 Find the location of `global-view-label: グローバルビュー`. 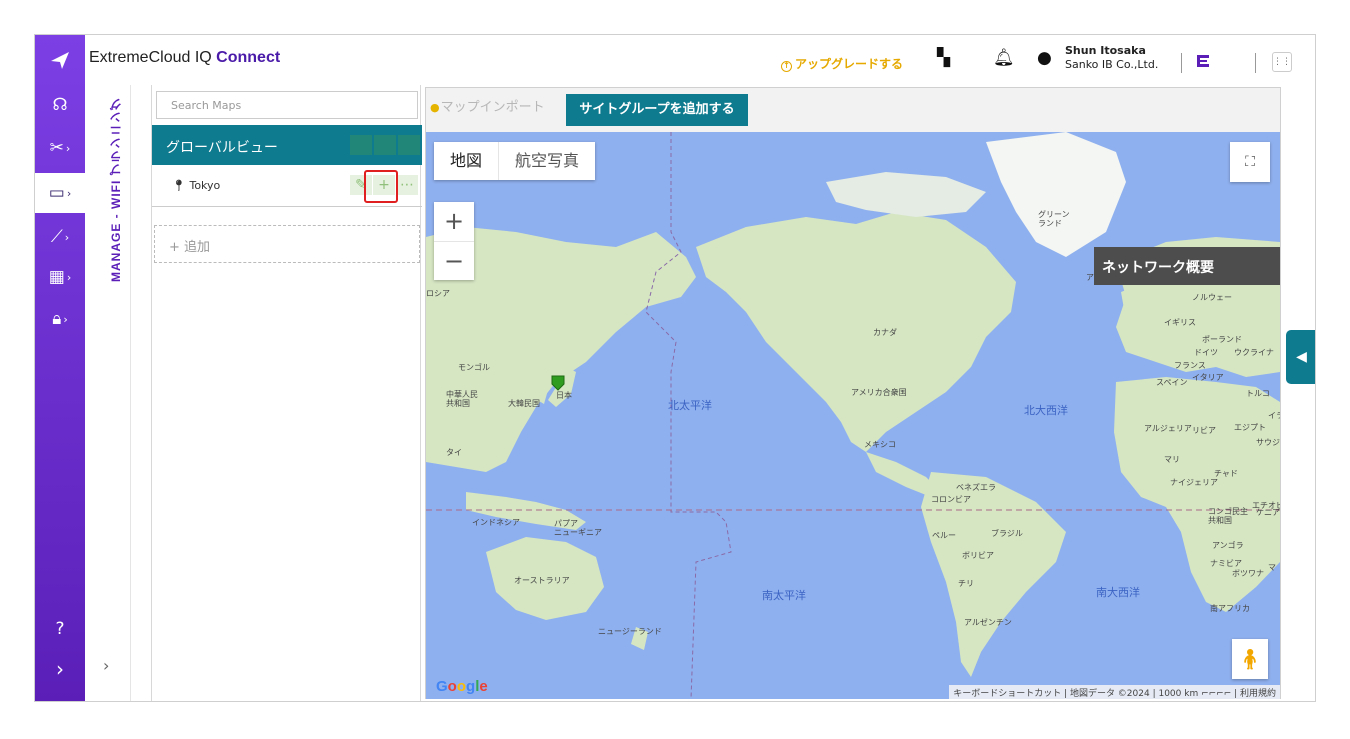

global-view-label: グローバルビュー is located at coordinates (222, 148).